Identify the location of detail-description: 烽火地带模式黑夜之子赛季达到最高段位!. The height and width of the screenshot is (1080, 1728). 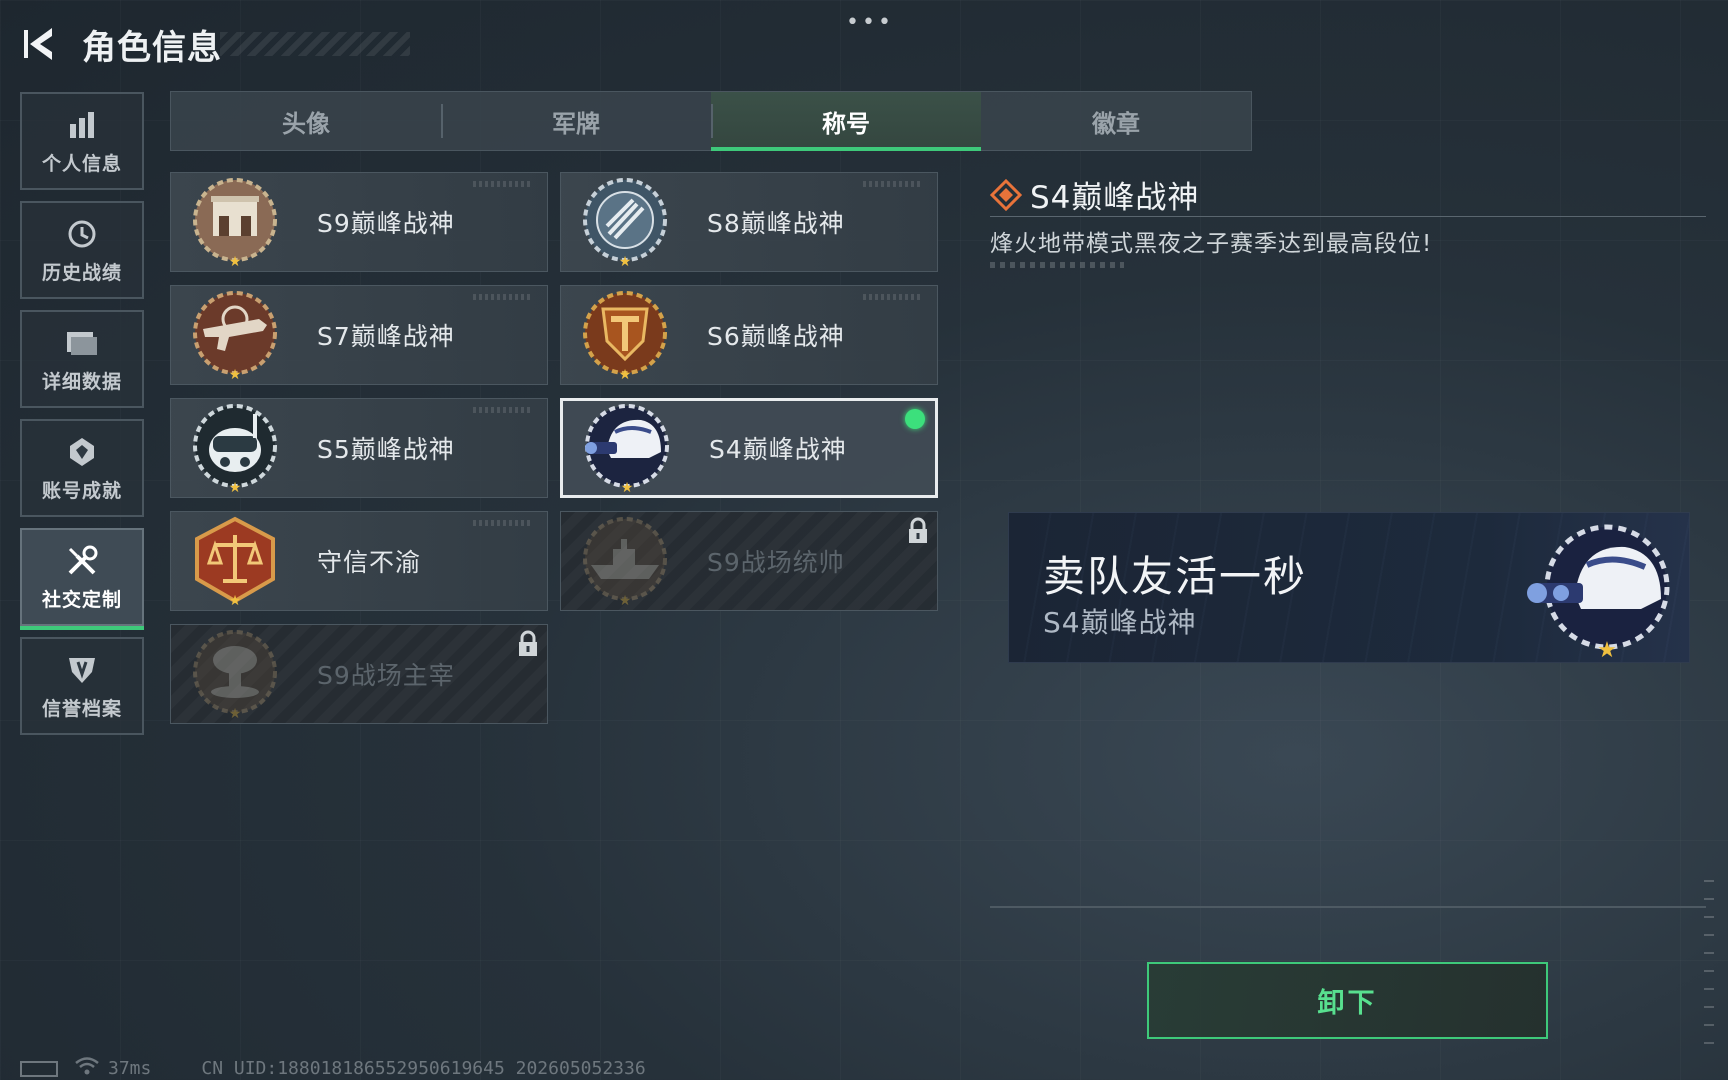
(1211, 244).